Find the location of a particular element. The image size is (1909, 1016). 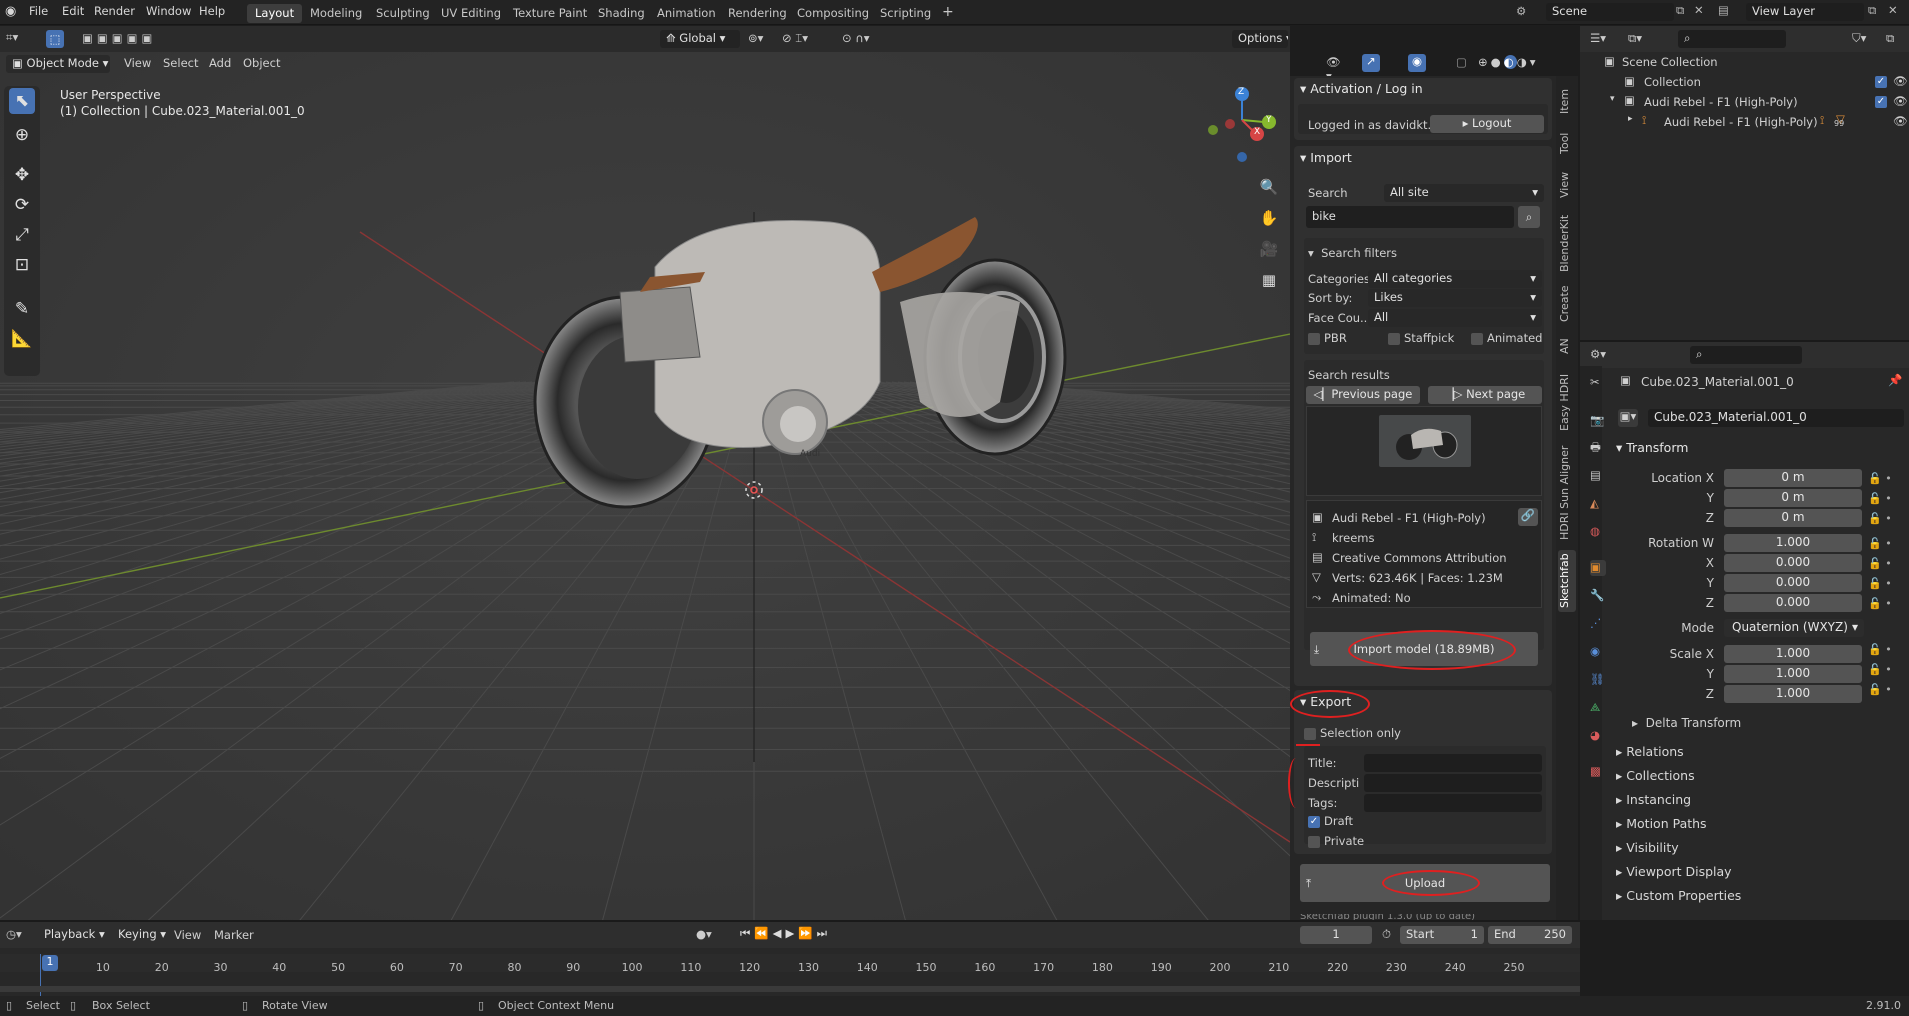

item-exclude-checkbox: ✓ is located at coordinates (1881, 102).